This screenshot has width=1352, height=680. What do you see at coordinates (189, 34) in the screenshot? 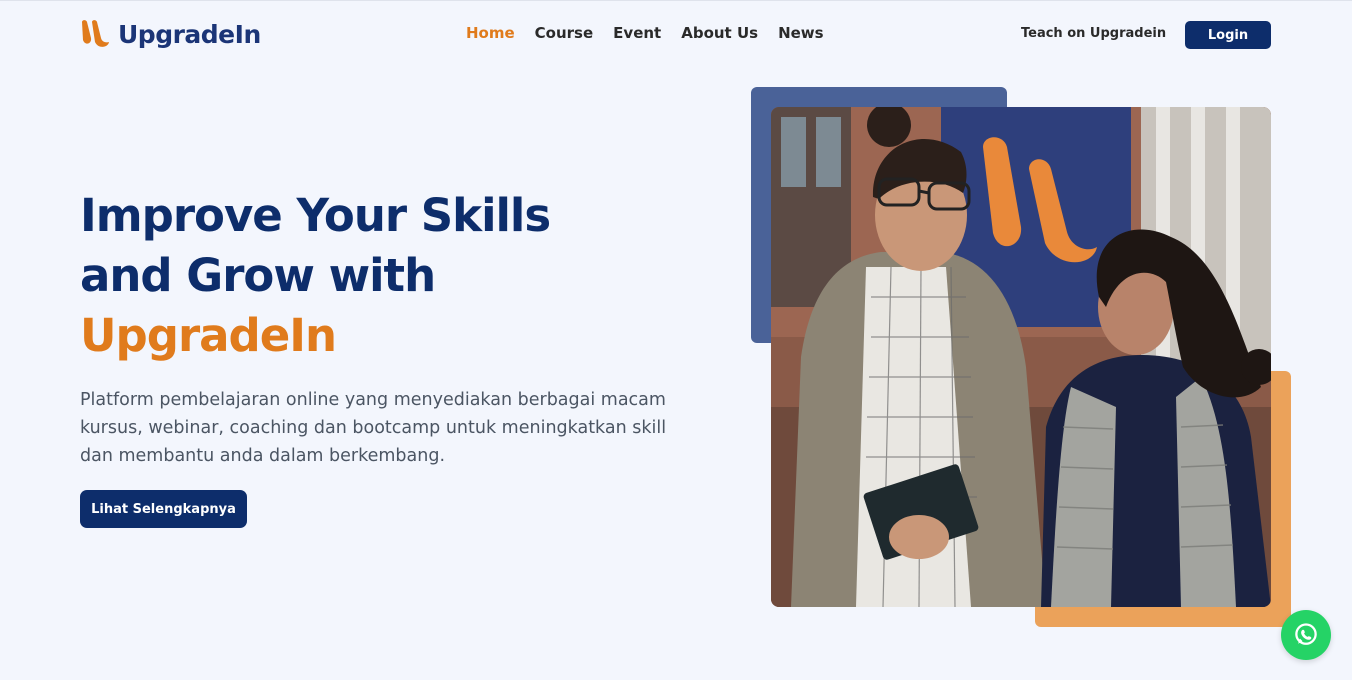
I see `brand-name: UpgradeIn` at bounding box center [189, 34].